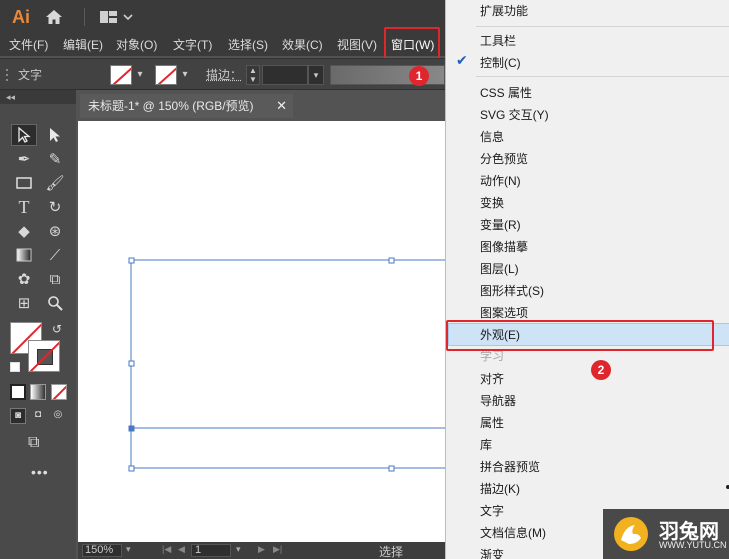  Describe the element at coordinates (181, 549) in the screenshot. I see `prev-artboard-icon: ◀` at that location.